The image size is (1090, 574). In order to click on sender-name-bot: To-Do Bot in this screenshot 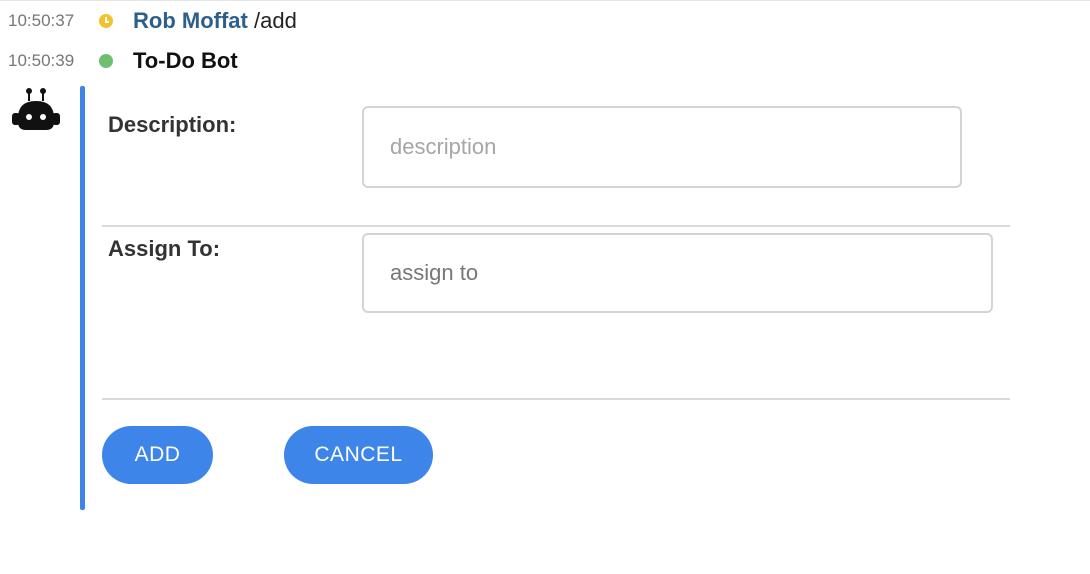, I will do `click(185, 61)`.